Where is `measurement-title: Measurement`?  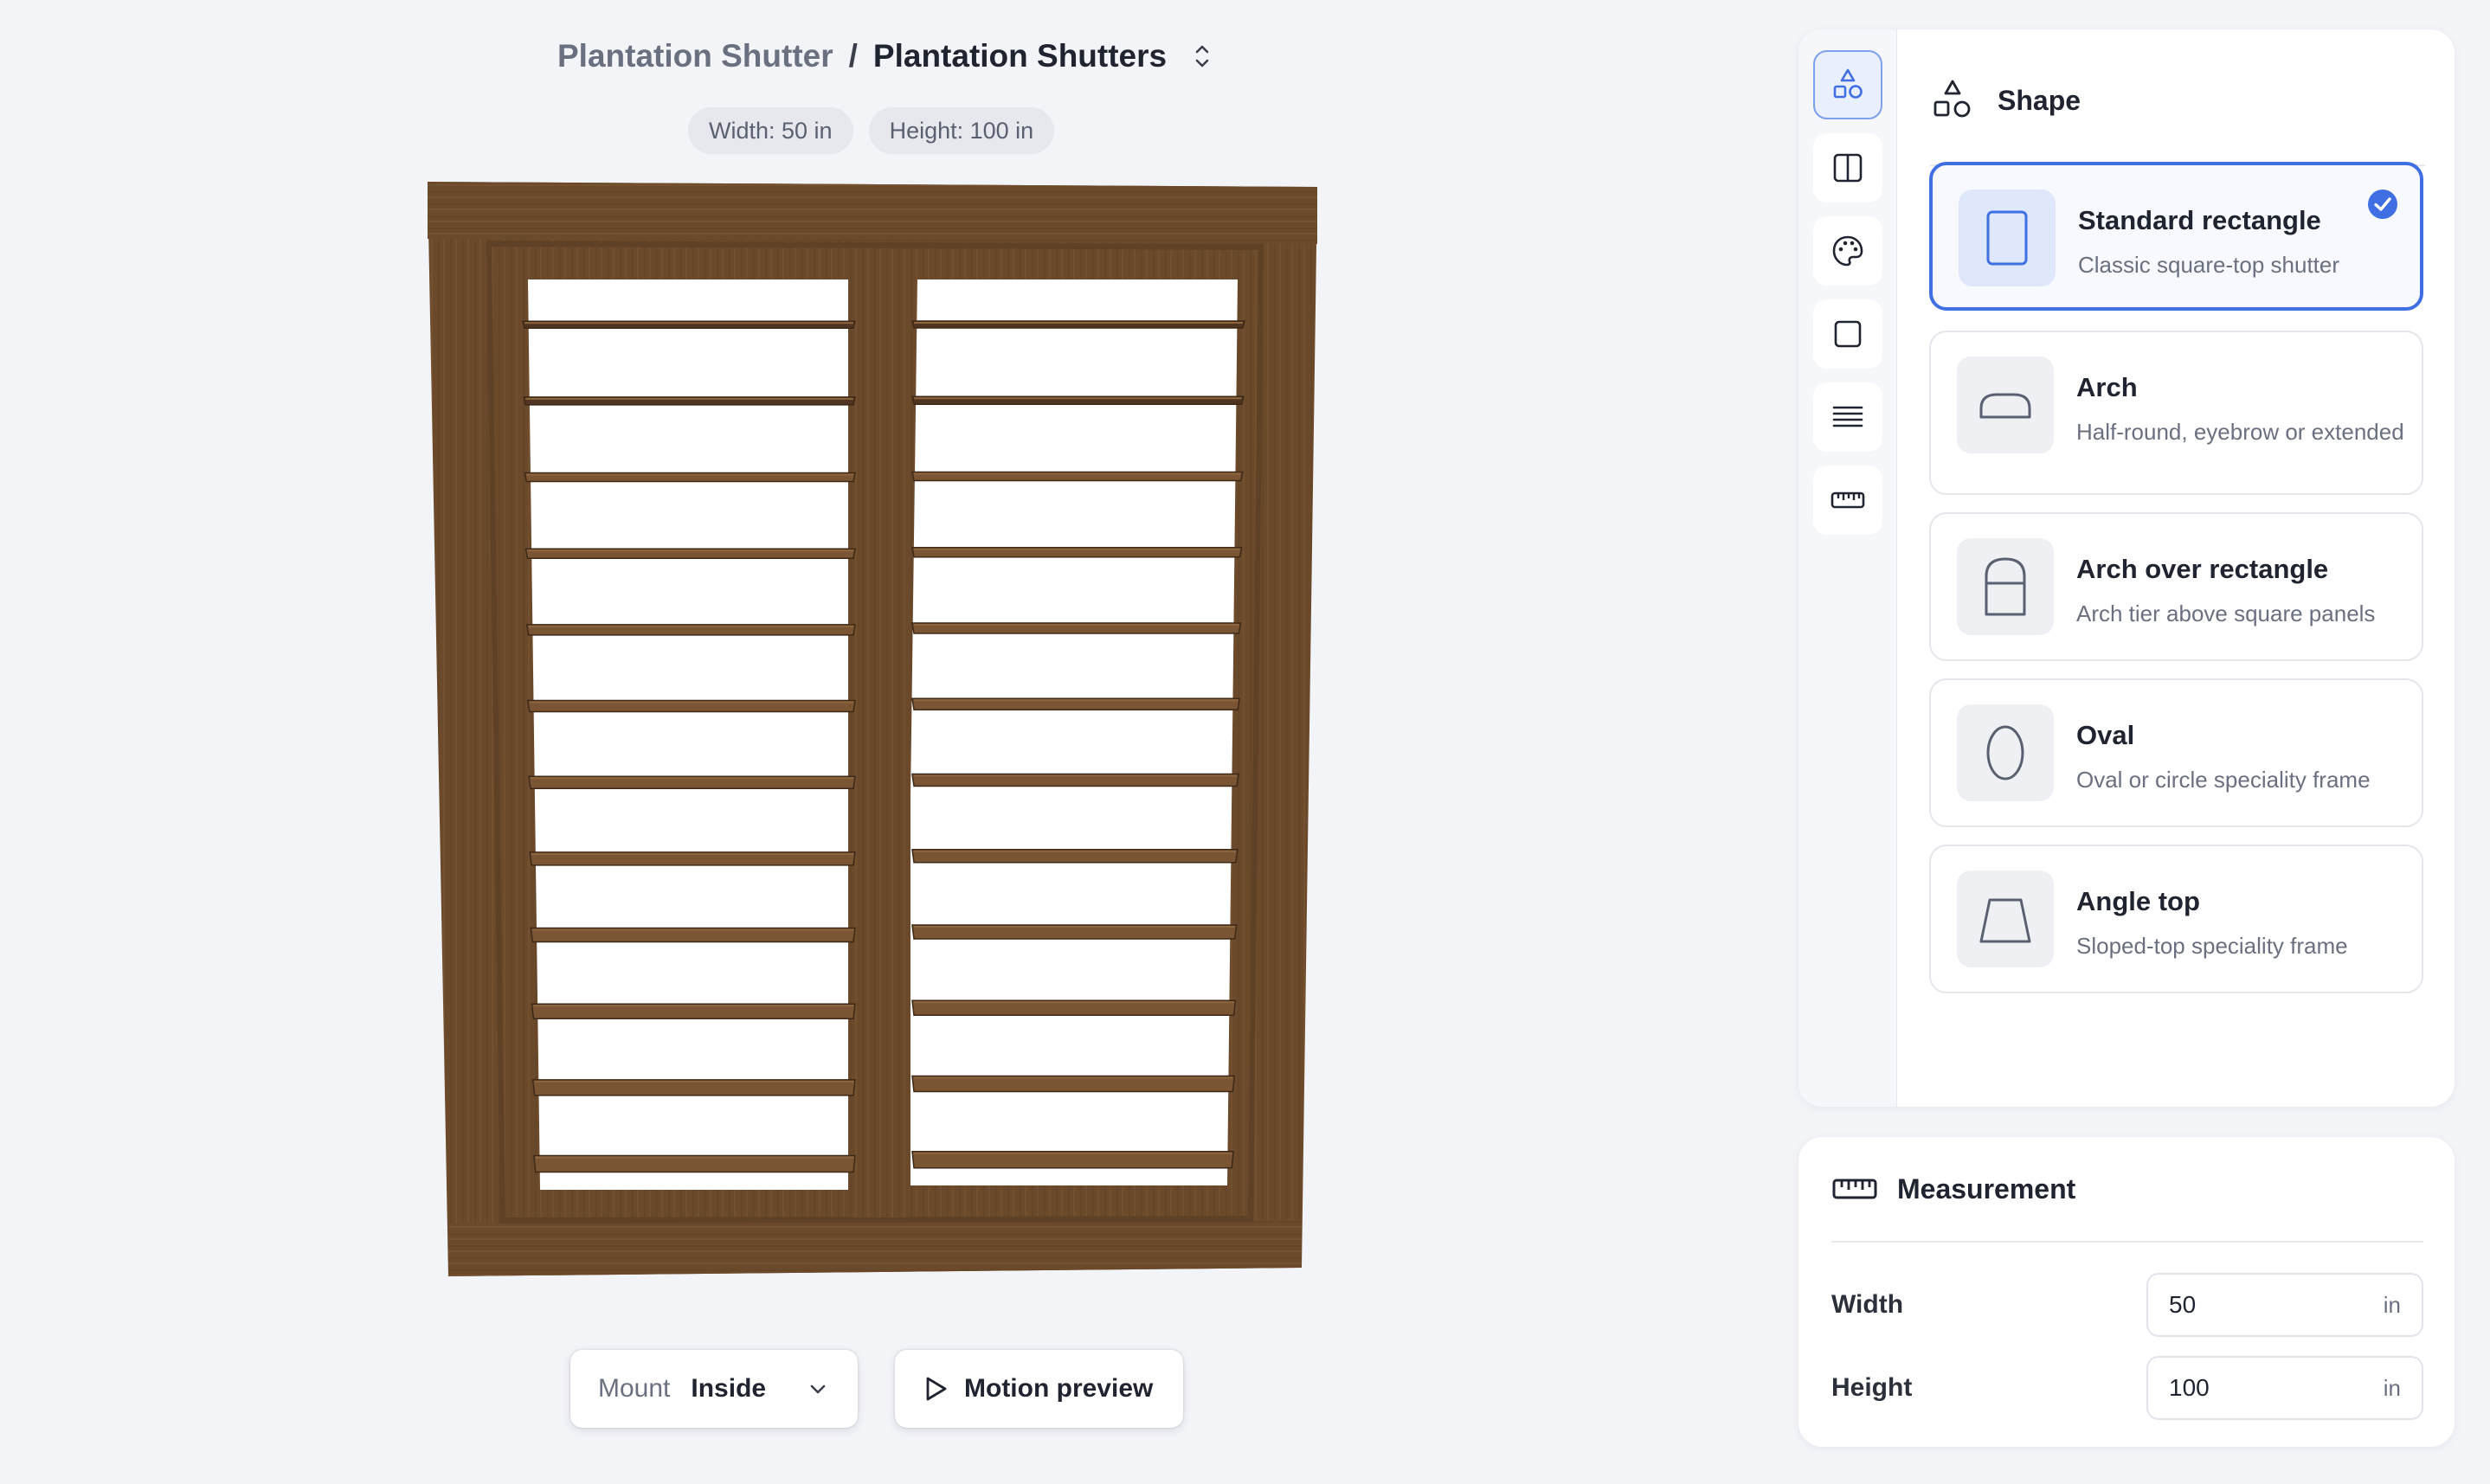
measurement-title: Measurement is located at coordinates (1987, 1189).